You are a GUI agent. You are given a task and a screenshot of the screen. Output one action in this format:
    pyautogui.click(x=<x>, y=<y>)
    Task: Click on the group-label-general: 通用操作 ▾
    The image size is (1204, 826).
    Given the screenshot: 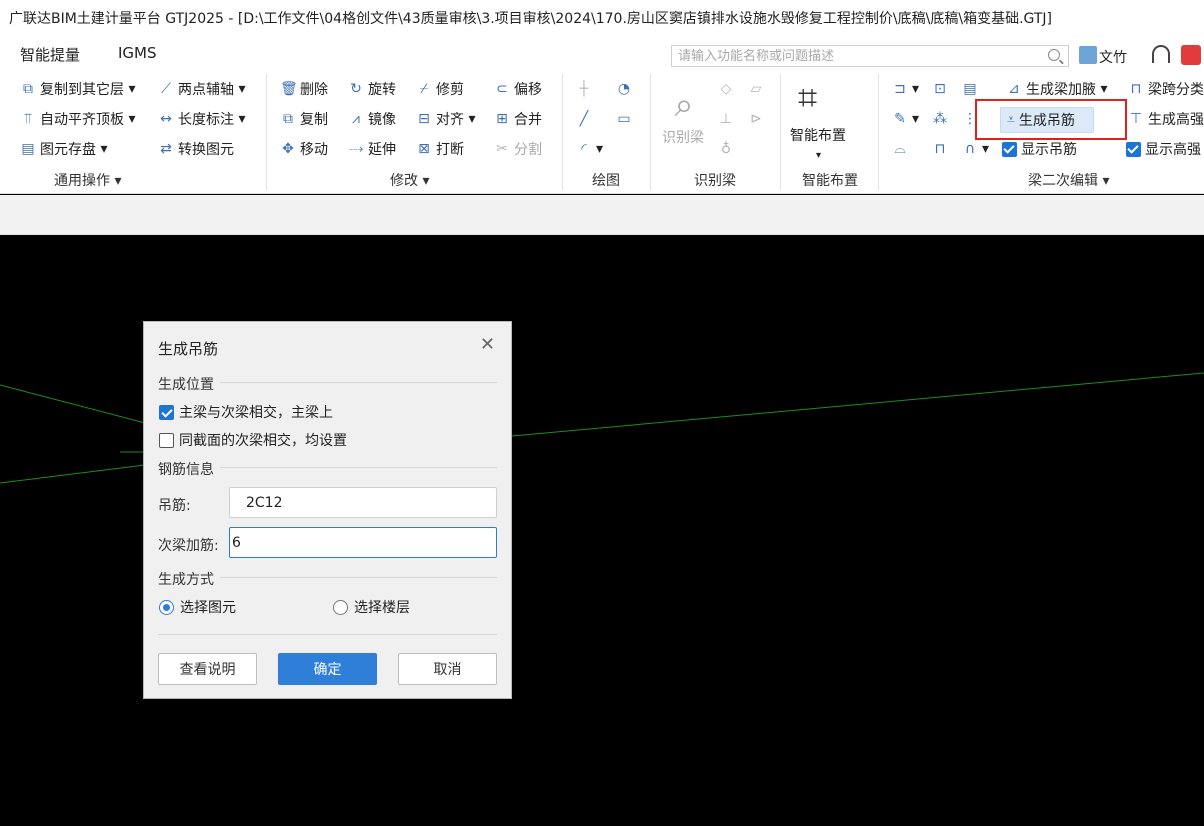 What is the action you would take?
    pyautogui.click(x=87, y=180)
    